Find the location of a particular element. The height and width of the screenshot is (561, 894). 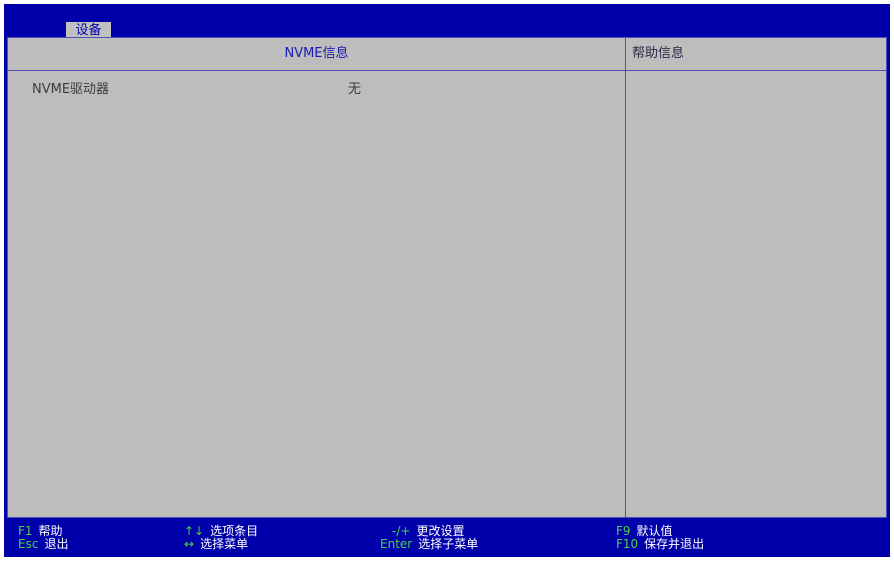

hint-desc: 选项条目 is located at coordinates (234, 531).